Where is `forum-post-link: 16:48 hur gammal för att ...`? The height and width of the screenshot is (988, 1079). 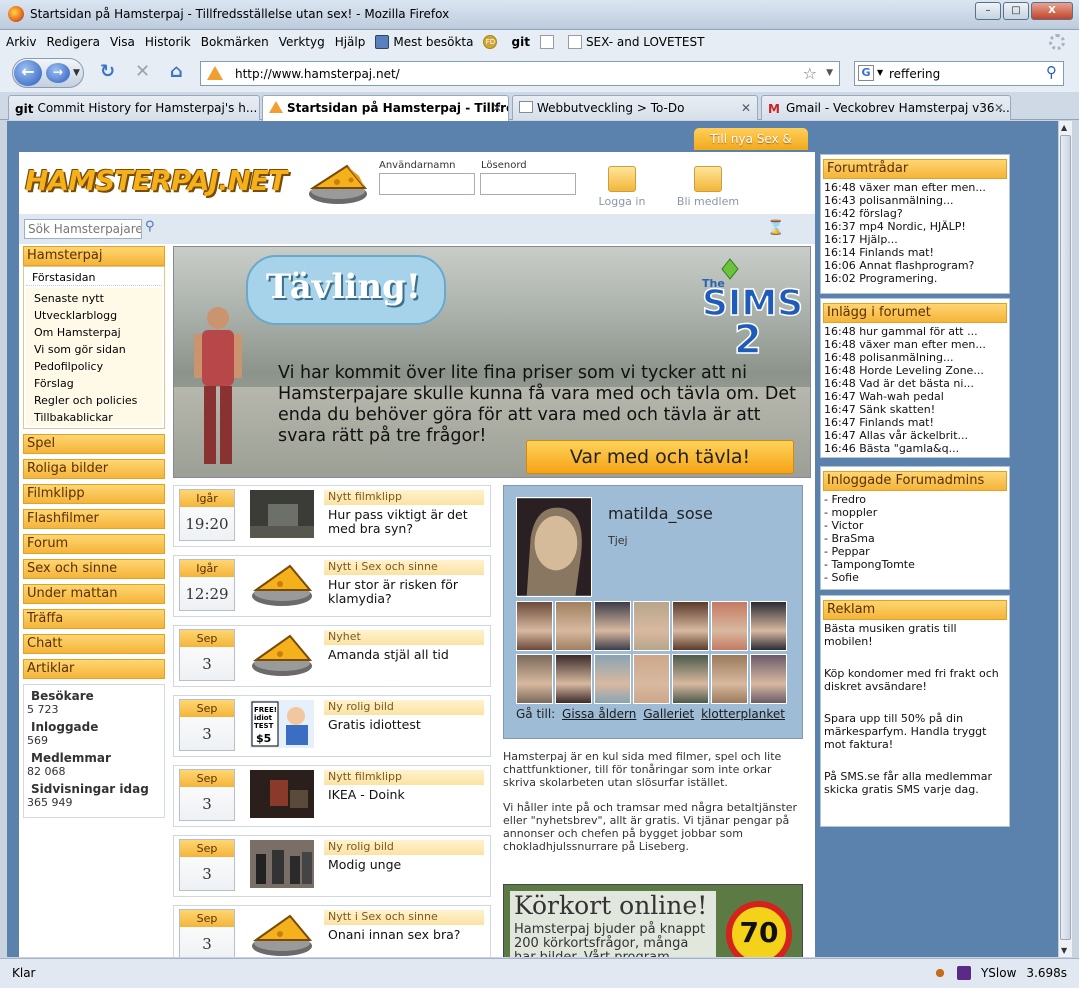
forum-post-link: 16:48 hur gammal för att ... is located at coordinates (915, 331).